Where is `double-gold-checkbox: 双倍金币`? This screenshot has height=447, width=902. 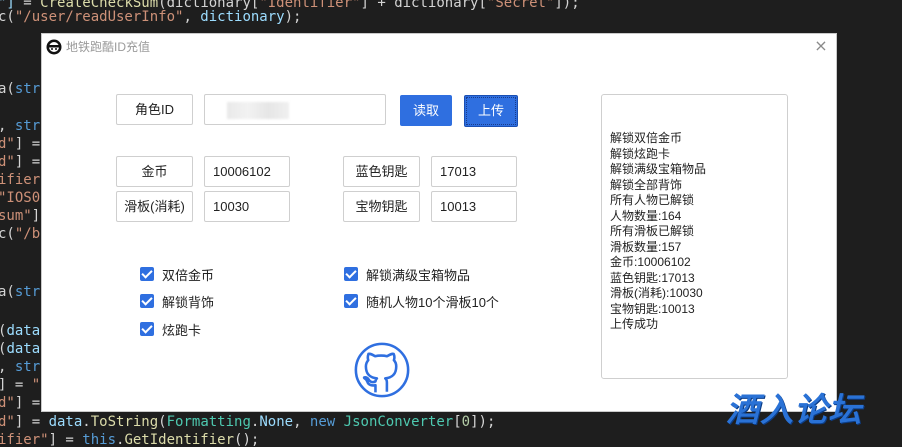 double-gold-checkbox: 双倍金币 is located at coordinates (177, 274).